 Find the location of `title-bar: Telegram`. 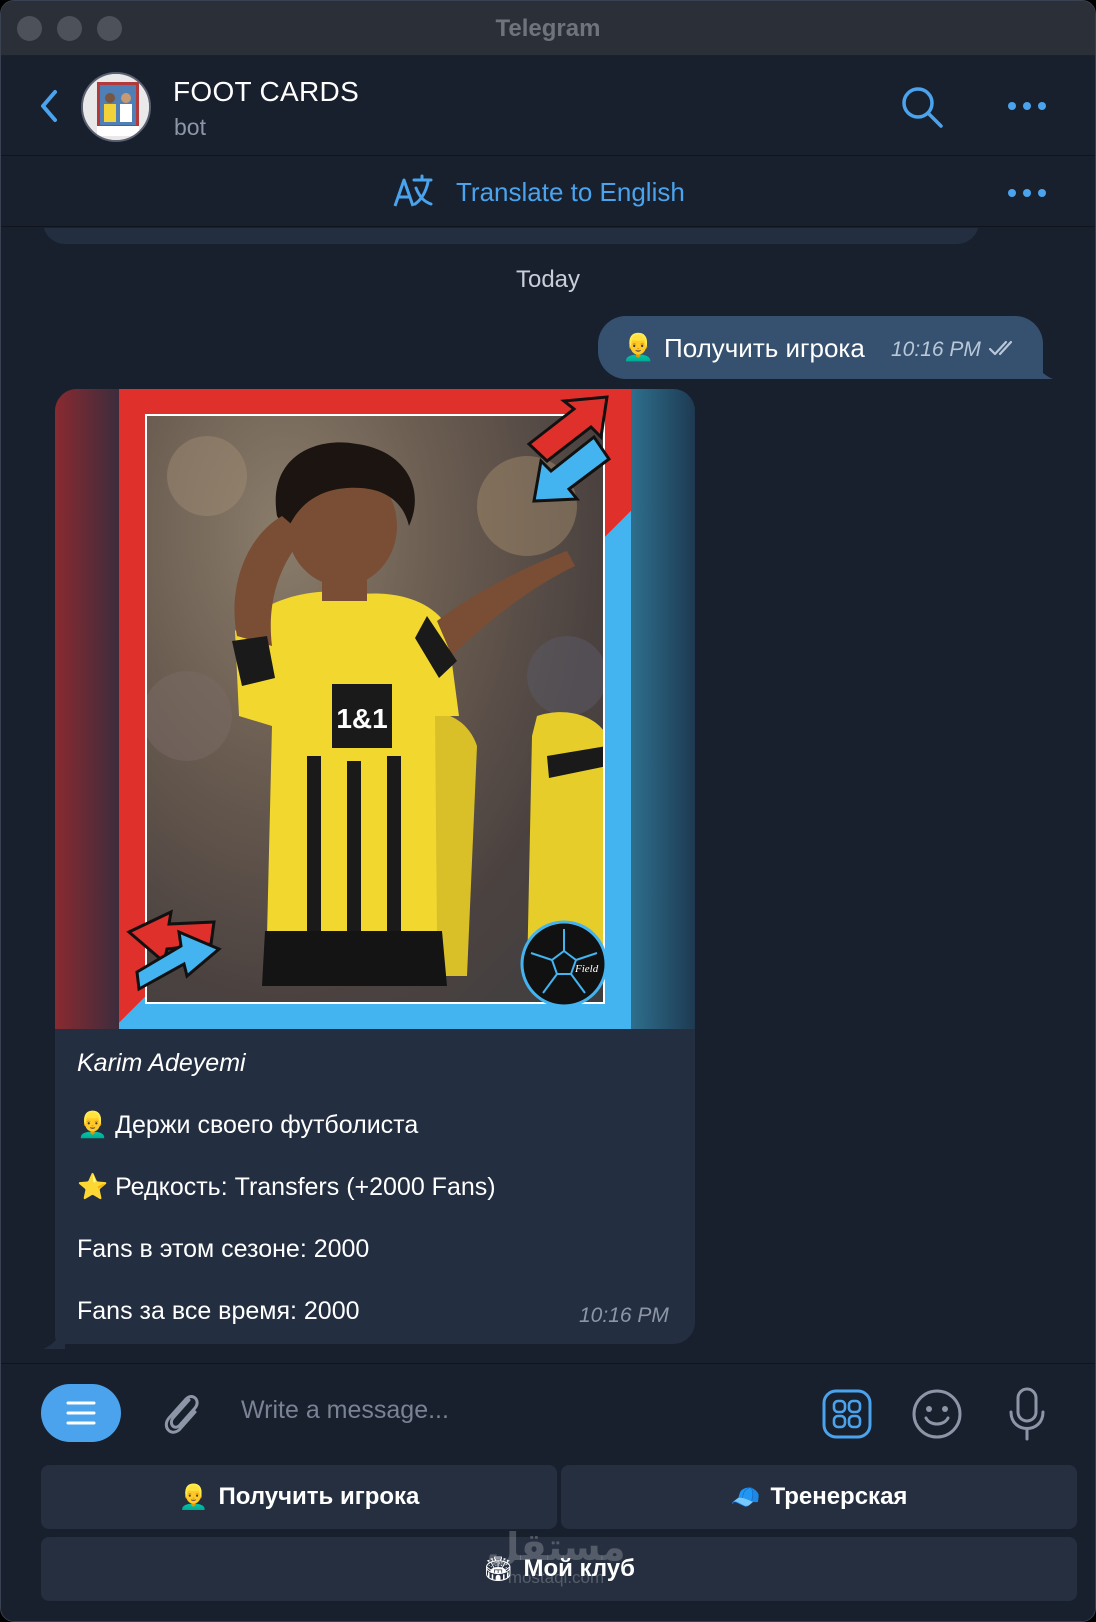

title-bar: Telegram is located at coordinates (548, 28).